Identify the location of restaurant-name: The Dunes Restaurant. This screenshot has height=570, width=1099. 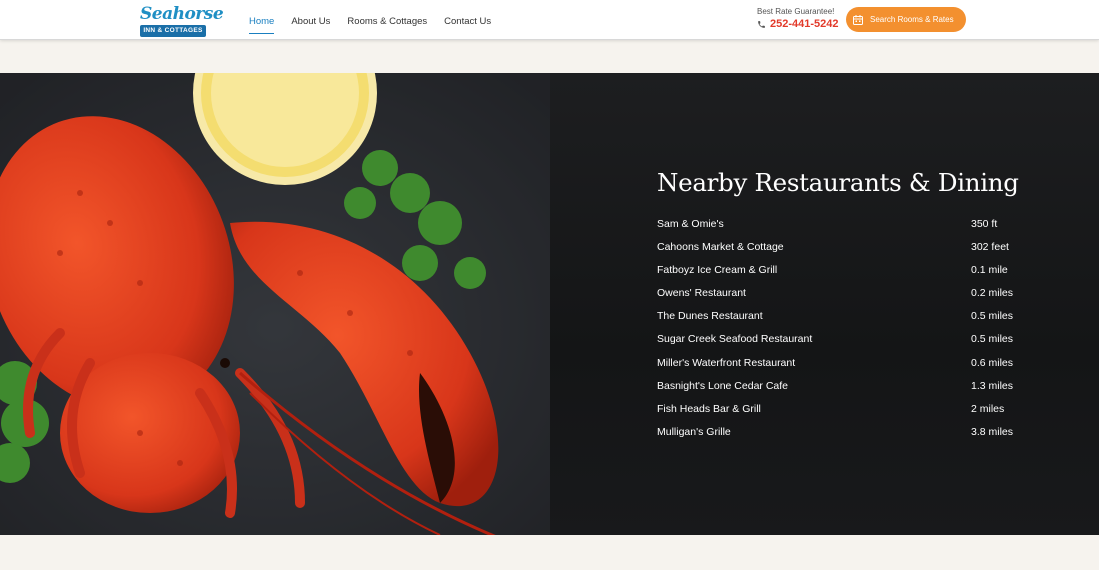
(710, 316).